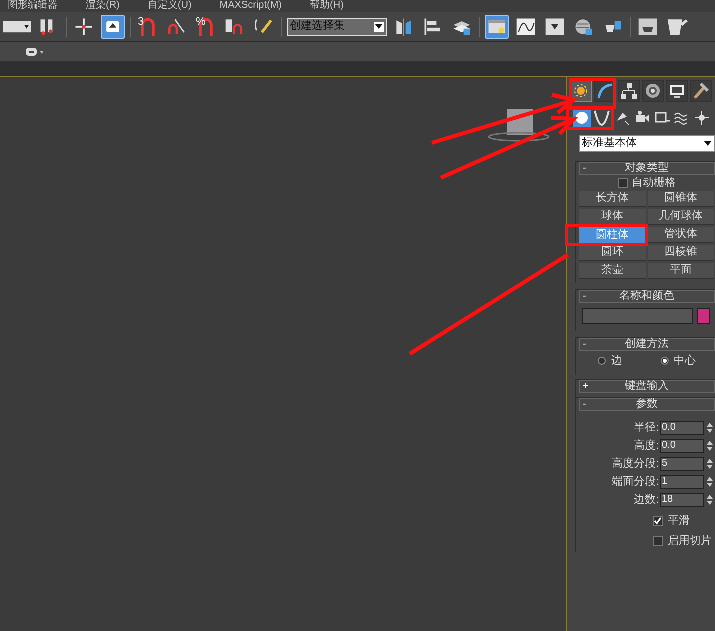 The image size is (715, 631). Describe the element at coordinates (681, 235) in the screenshot. I see `object-type-button: 管状体` at that location.